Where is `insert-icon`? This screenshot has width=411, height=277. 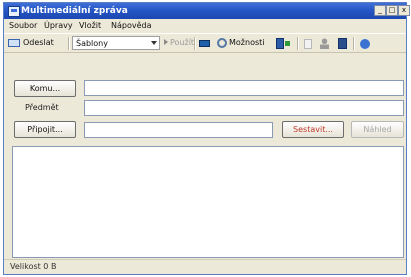 insert-icon is located at coordinates (280, 43).